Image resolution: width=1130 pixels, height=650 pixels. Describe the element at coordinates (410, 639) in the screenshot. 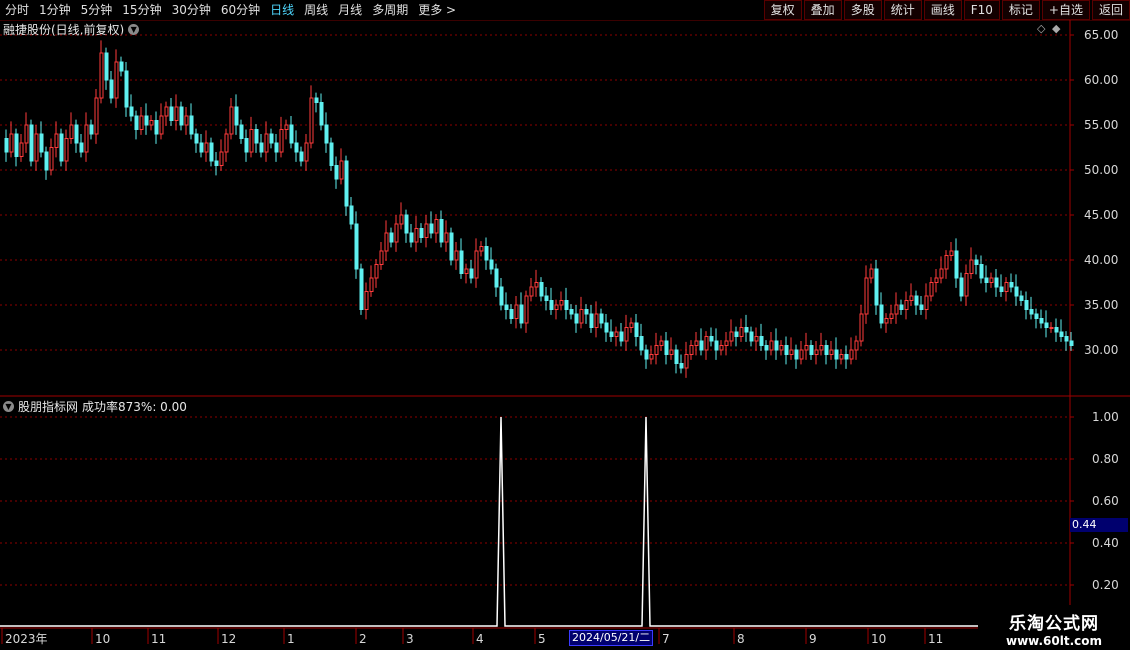

I see `x-tick-label: 3` at that location.